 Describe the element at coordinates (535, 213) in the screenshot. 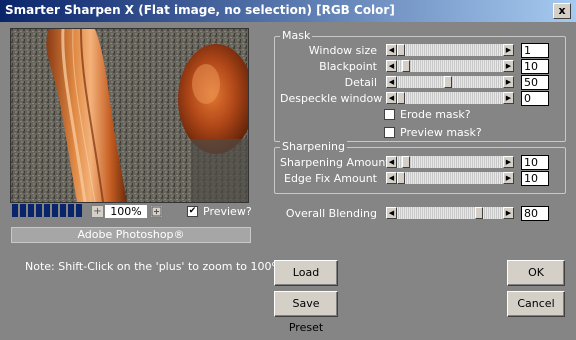

I see `overall-blending-input: 80` at that location.